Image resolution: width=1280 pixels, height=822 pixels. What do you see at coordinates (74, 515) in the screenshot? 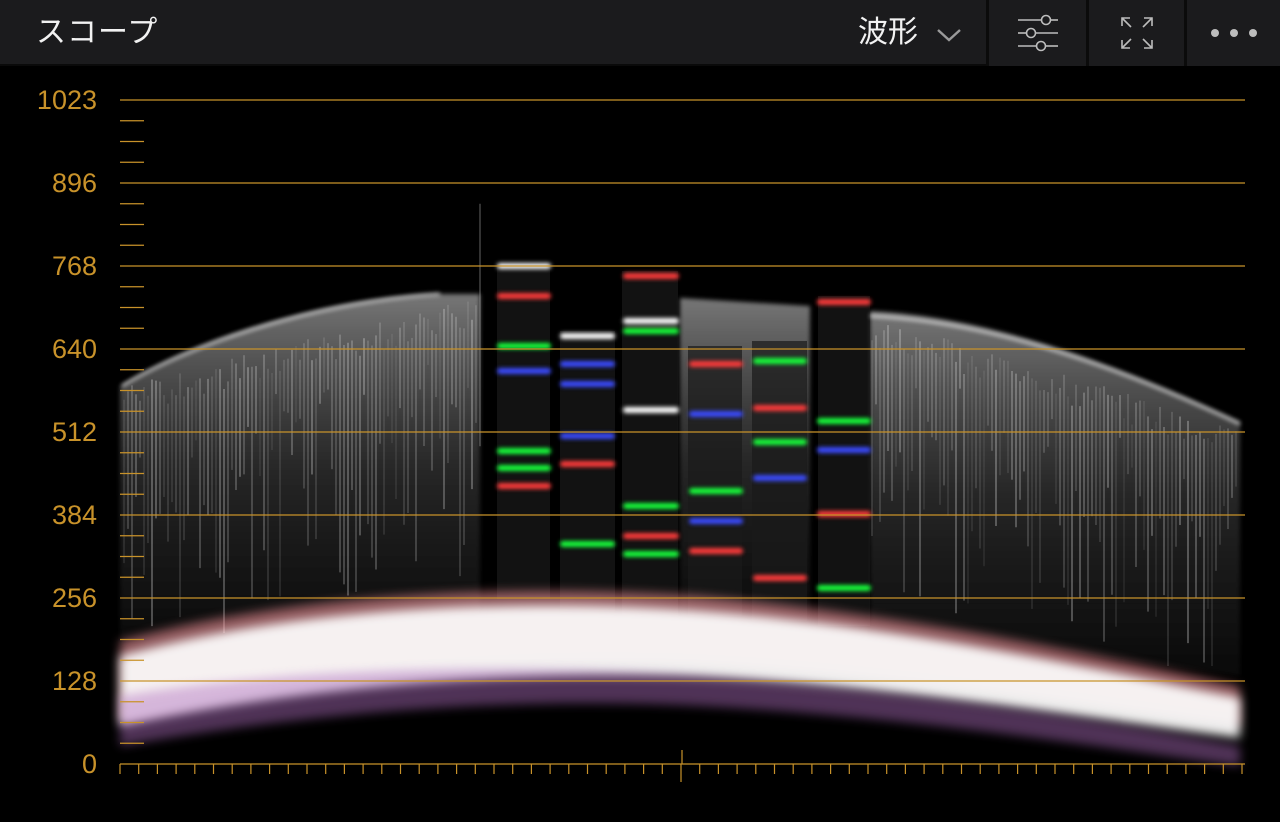
I see `y-tick-label: 384` at bounding box center [74, 515].